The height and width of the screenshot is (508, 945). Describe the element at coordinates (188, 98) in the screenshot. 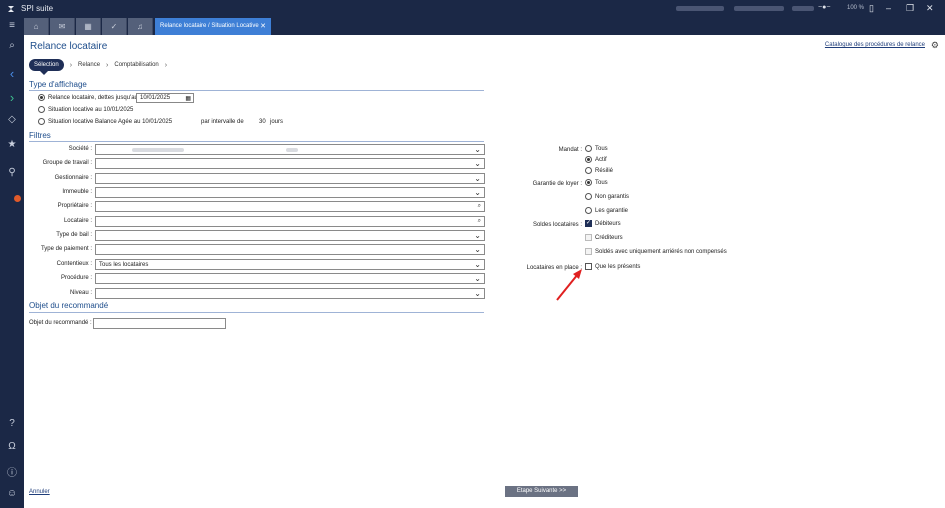

I see `calendar-picker-icon: ▦` at that location.